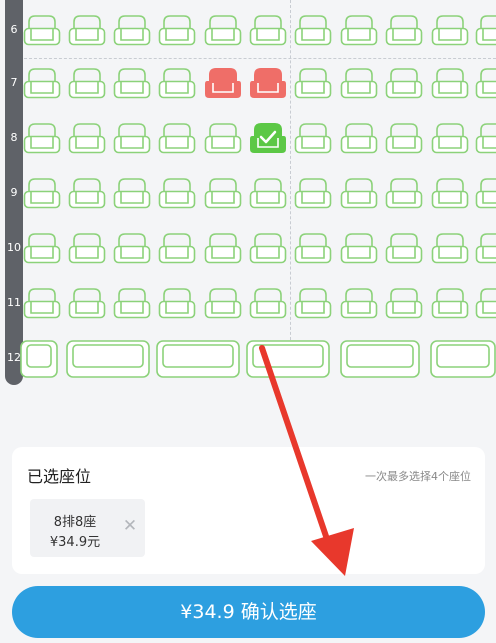 The image size is (496, 643). What do you see at coordinates (14, 192) in the screenshot?
I see `row-number-9: 9` at bounding box center [14, 192].